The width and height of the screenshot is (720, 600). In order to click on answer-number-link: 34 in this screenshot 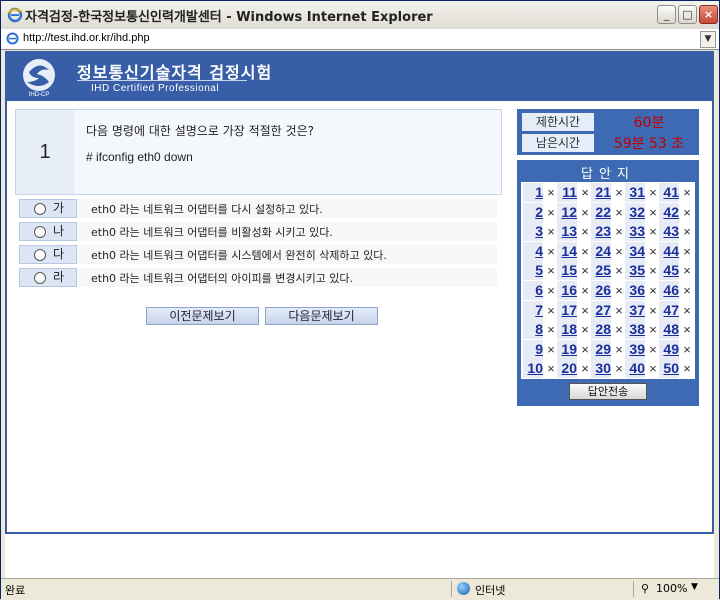, I will do `click(635, 251)`.